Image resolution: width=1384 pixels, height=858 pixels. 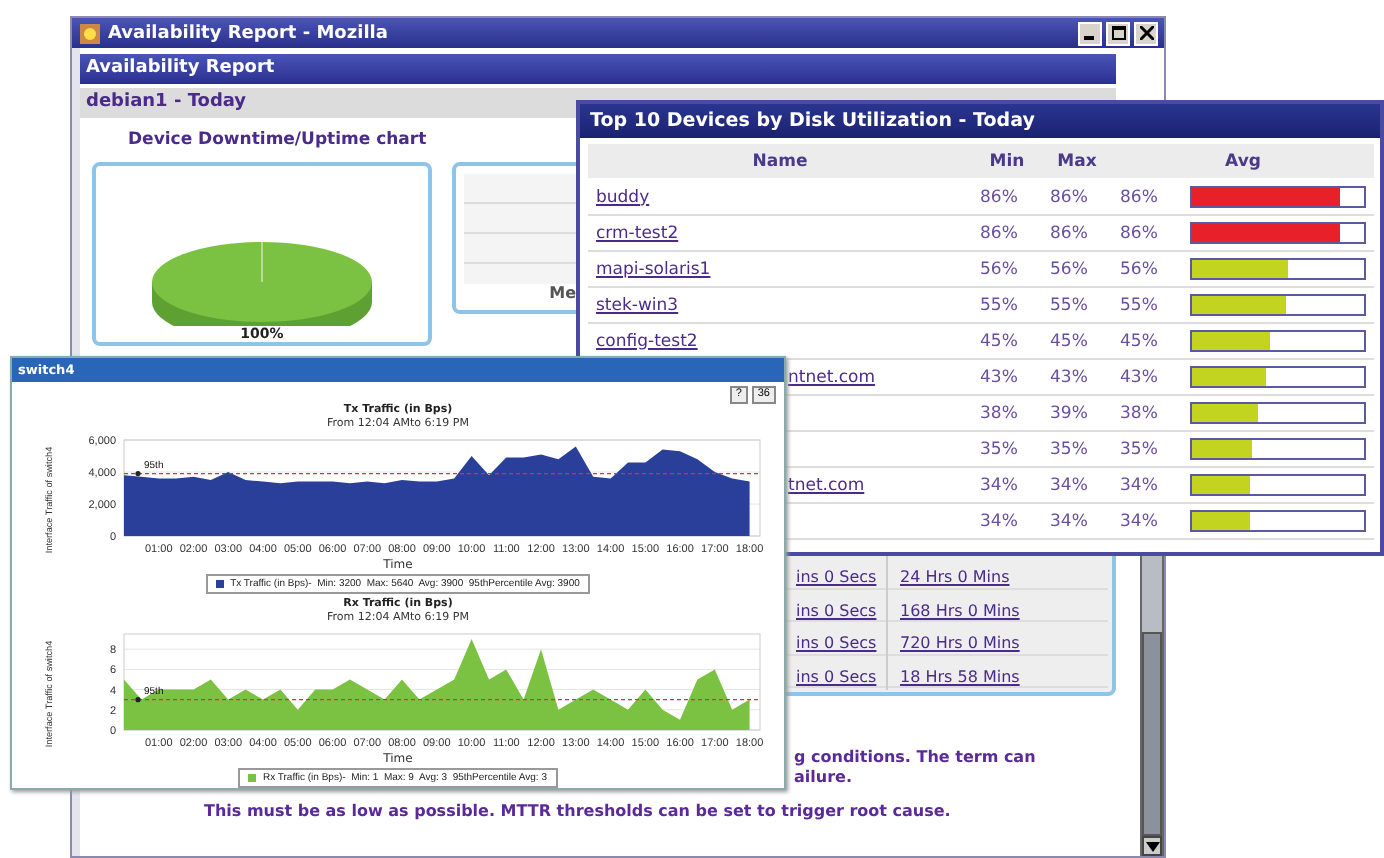 I want to click on minimize-button, so click(x=1090, y=33).